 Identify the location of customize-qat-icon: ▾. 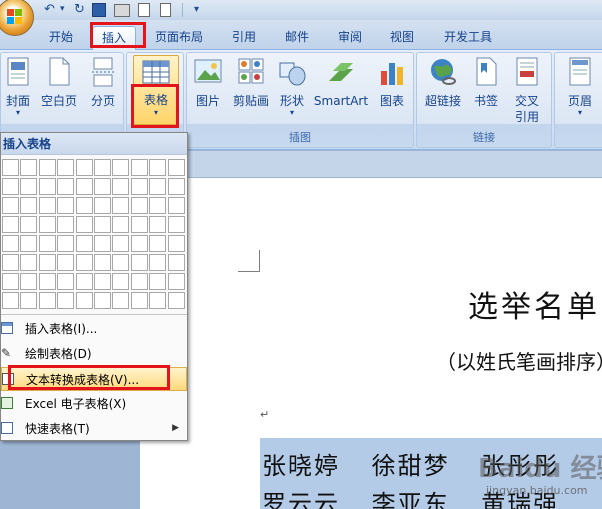
(196, 9).